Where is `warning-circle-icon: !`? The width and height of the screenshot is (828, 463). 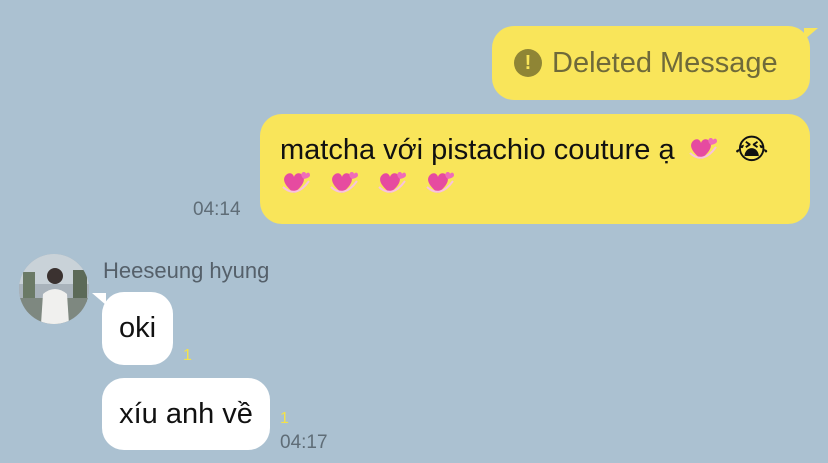
warning-circle-icon: ! is located at coordinates (528, 63).